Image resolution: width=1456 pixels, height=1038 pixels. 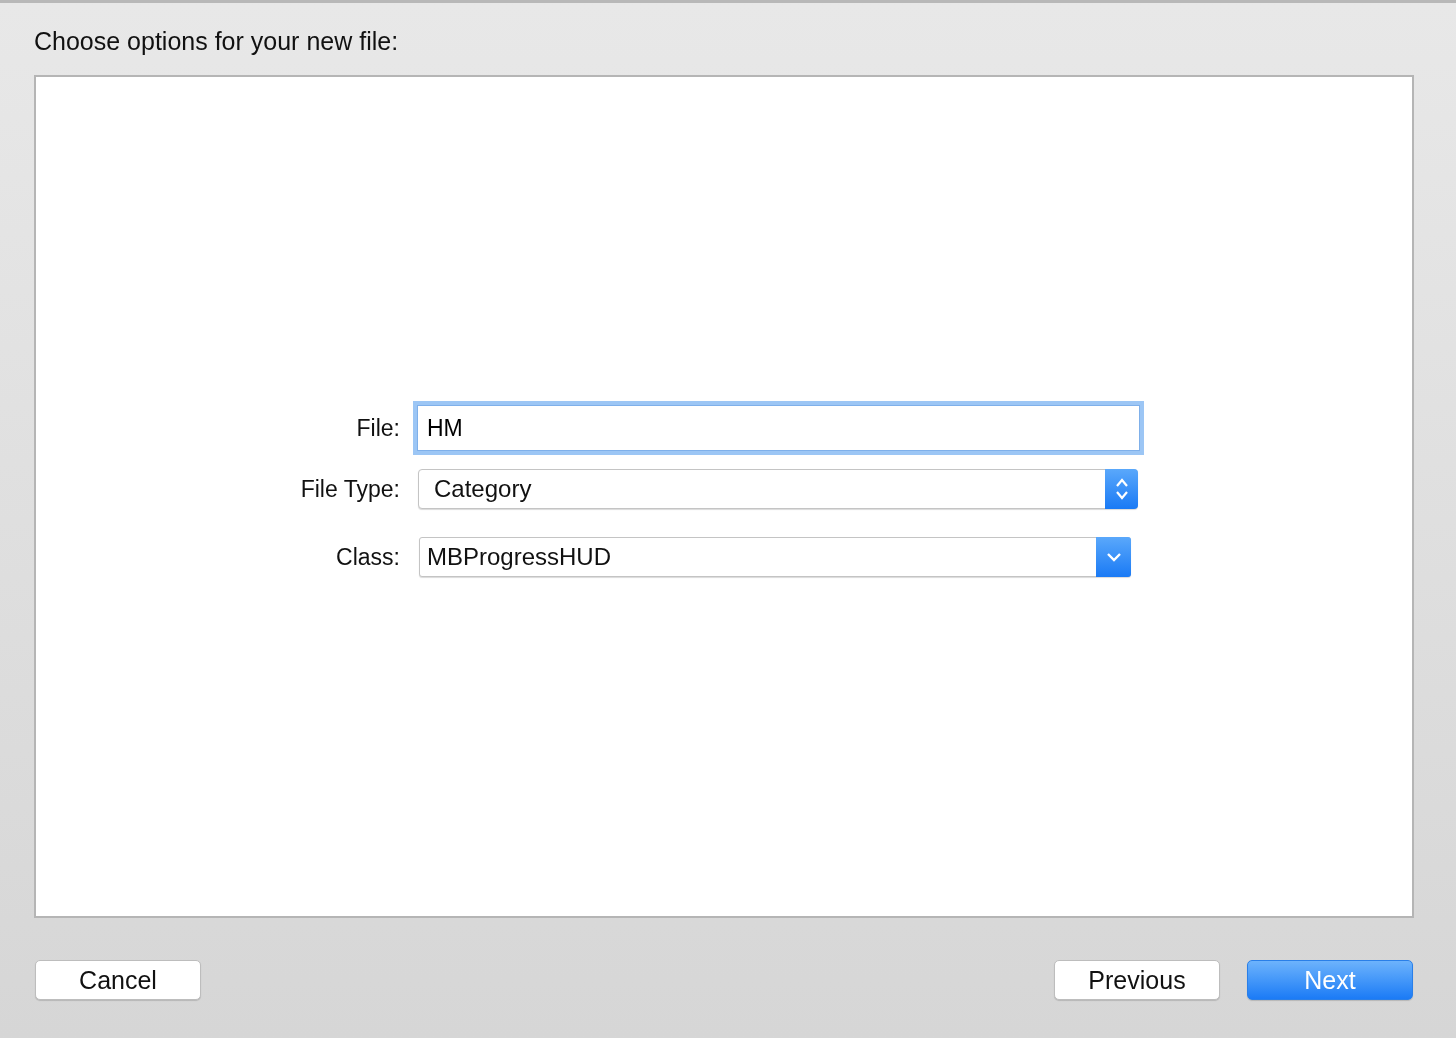 What do you see at coordinates (778, 489) in the screenshot?
I see `file-type-popup: Category` at bounding box center [778, 489].